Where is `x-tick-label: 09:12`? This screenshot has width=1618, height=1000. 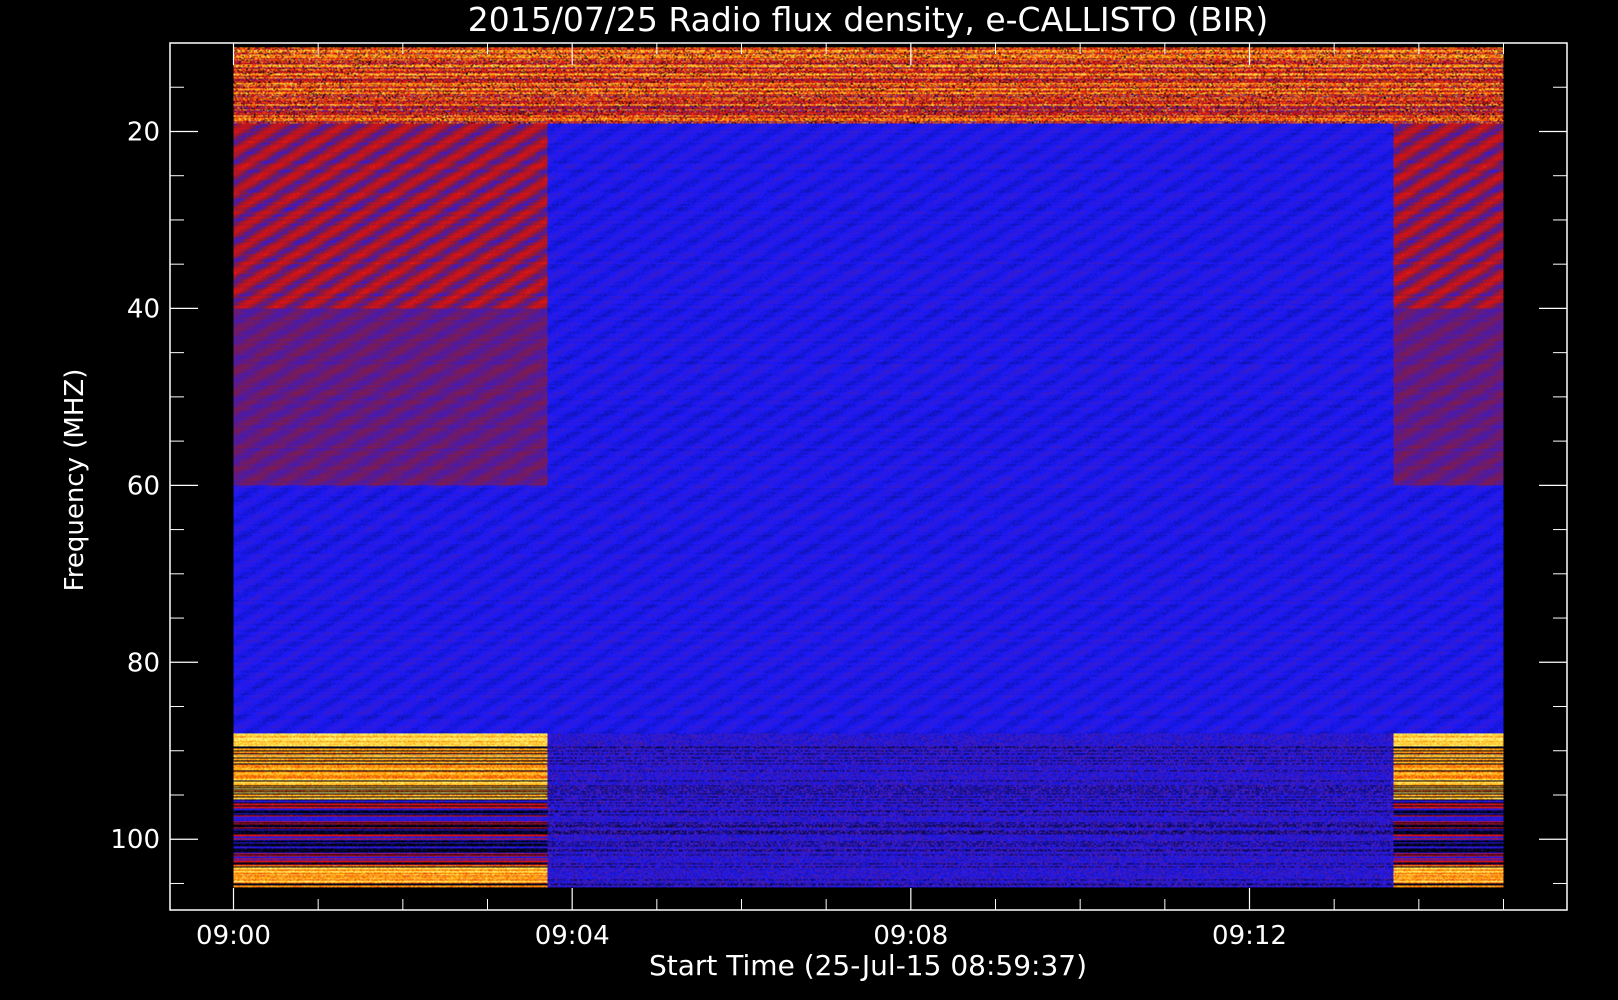
x-tick-label: 09:12 is located at coordinates (1249, 936).